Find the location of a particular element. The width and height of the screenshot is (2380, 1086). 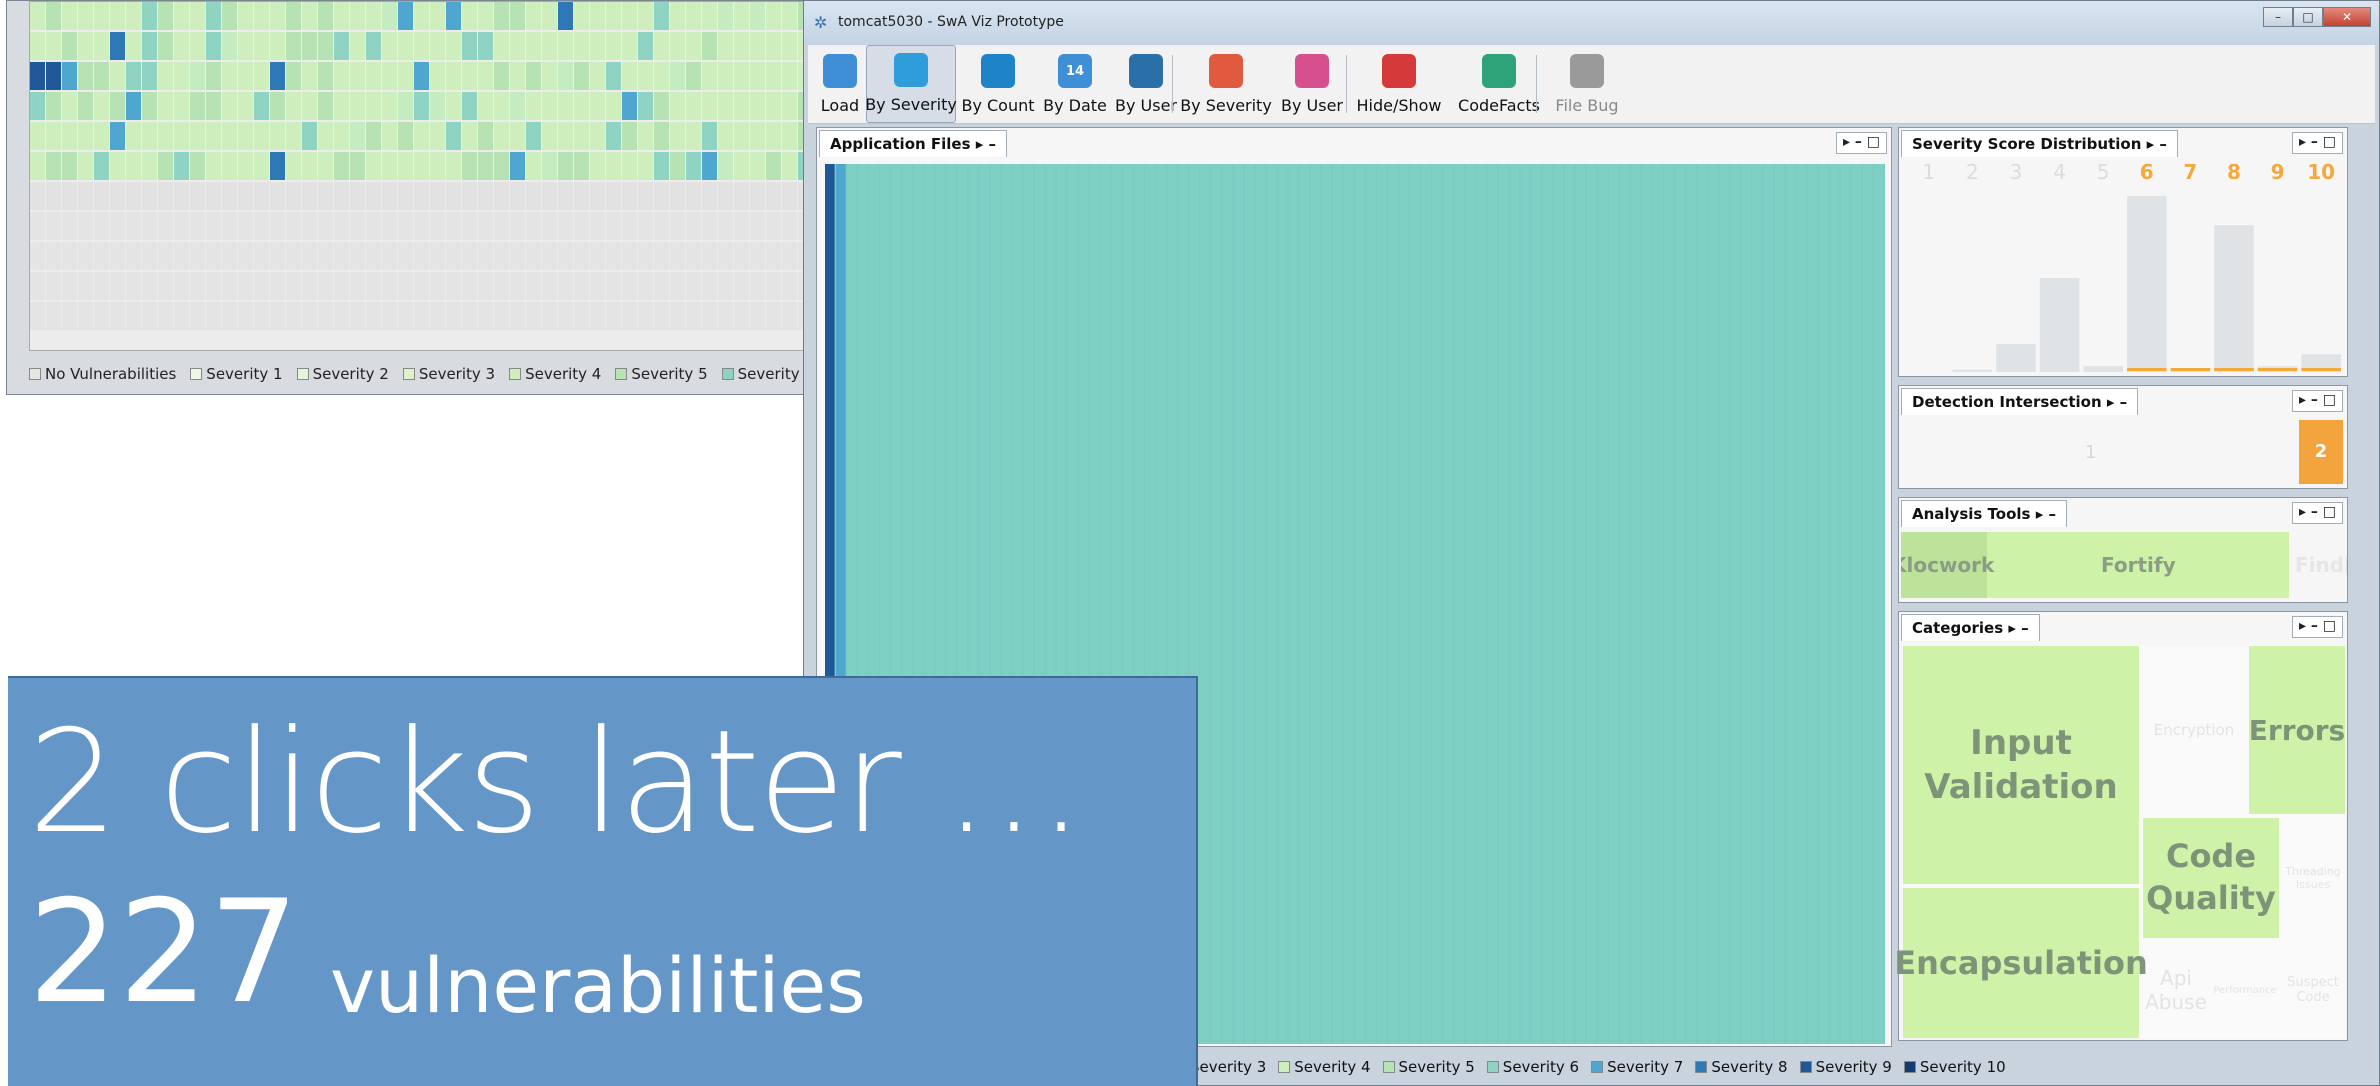

application-files-tab: Application Files ▸ – is located at coordinates (913, 143).